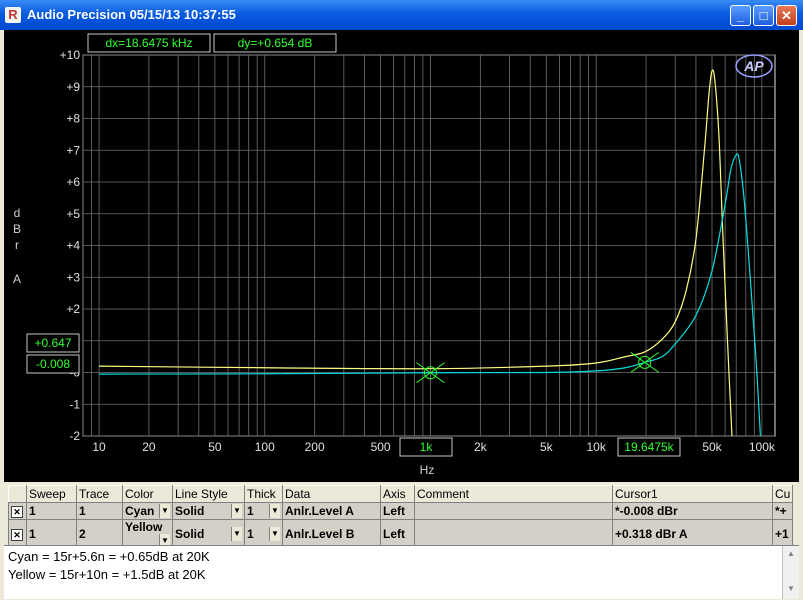 The image size is (803, 600). Describe the element at coordinates (649, 447) in the screenshot. I see `cursor-x-value-2: 19.6475k` at that location.